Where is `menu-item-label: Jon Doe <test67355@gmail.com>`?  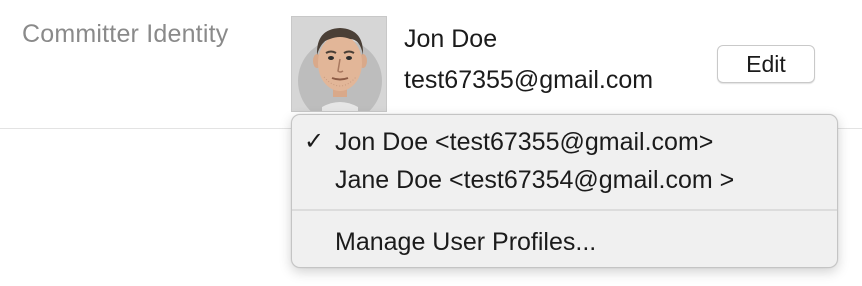 menu-item-label: Jon Doe <test67355@gmail.com> is located at coordinates (524, 142).